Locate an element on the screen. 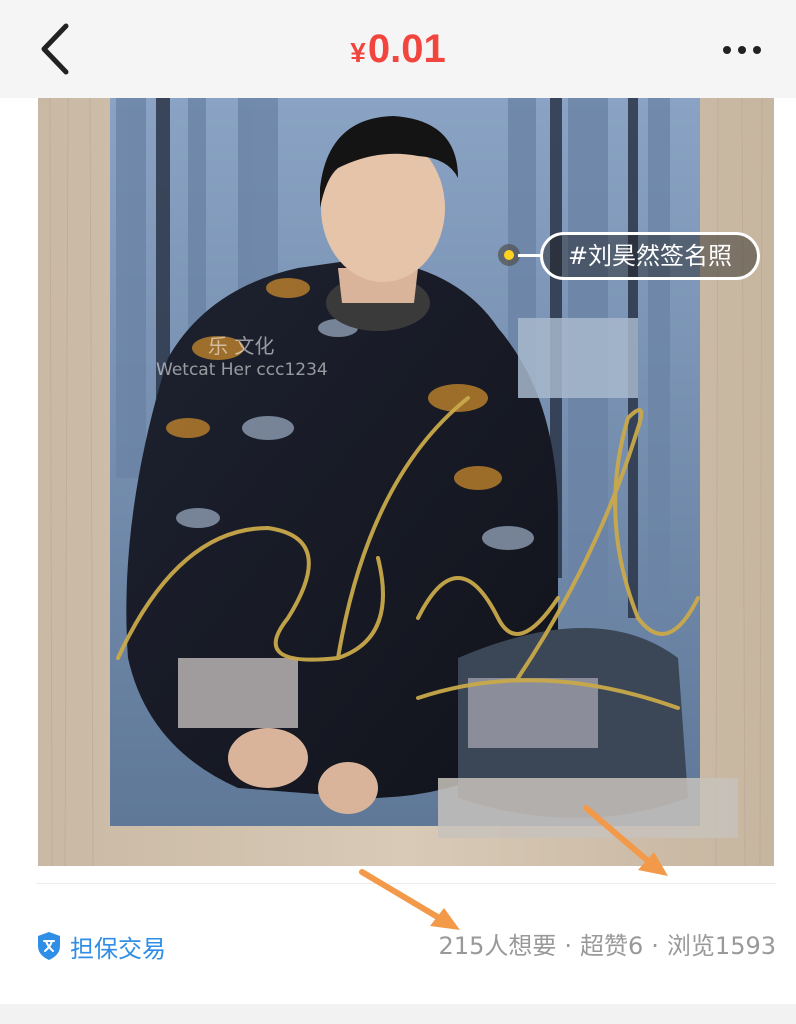 This screenshot has height=1024, width=796. watermark-brand: 乐 文化 is located at coordinates (241, 346).